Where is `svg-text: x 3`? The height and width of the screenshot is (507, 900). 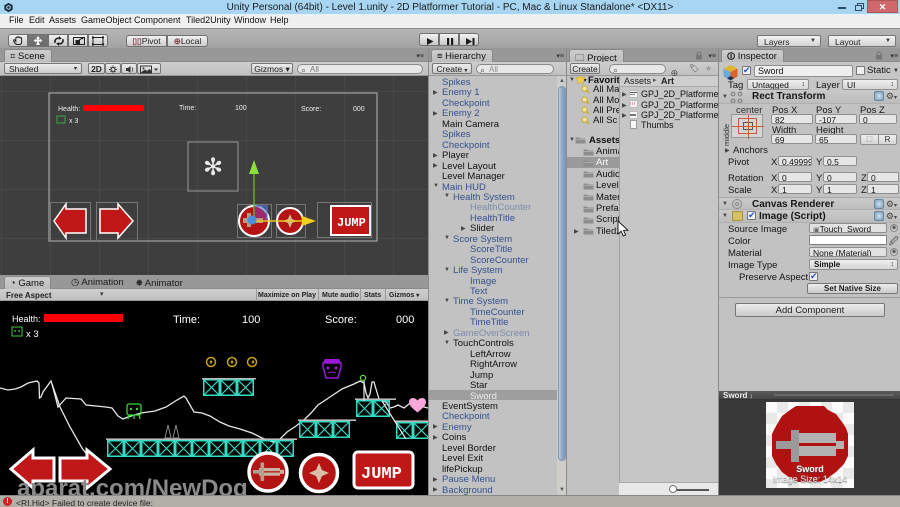 svg-text: x 3 is located at coordinates (73, 121).